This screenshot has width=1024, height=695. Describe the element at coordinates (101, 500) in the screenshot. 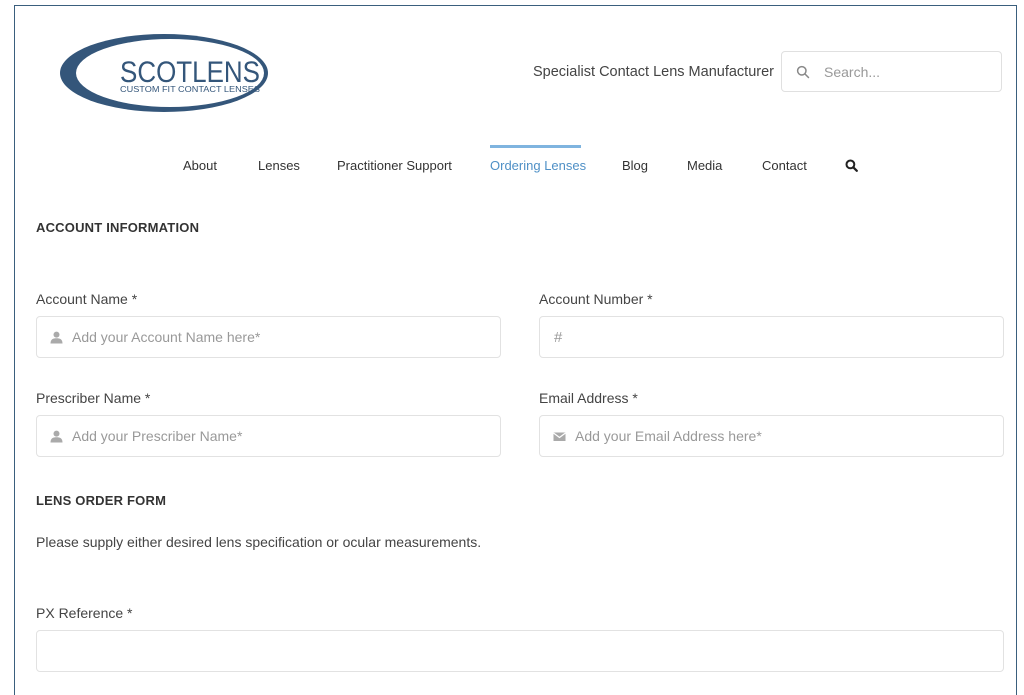

I see `section-title-lens-order: LENS ORDER FORM` at that location.